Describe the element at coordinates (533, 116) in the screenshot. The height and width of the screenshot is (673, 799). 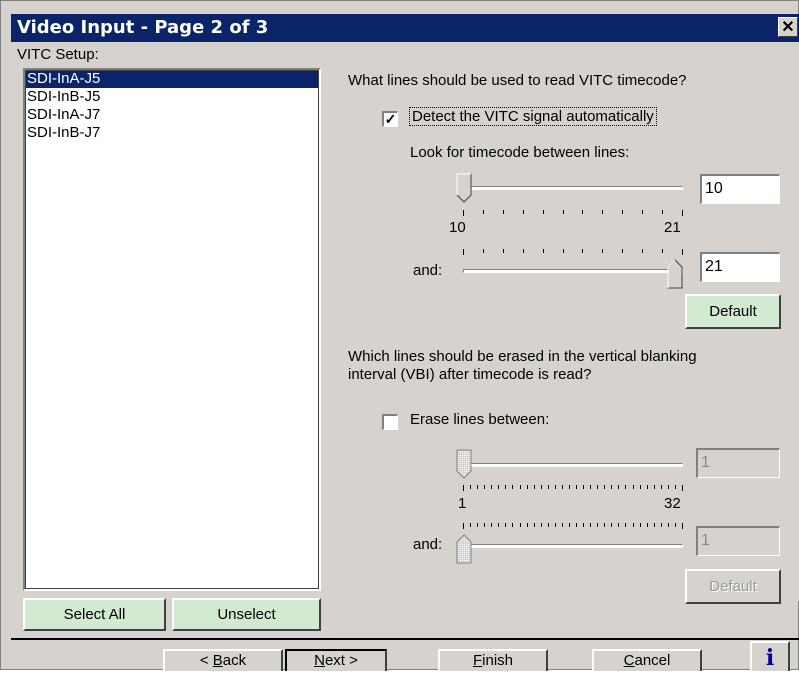
I see `detect-vitc-label: Detect the VITC signal automatically` at that location.